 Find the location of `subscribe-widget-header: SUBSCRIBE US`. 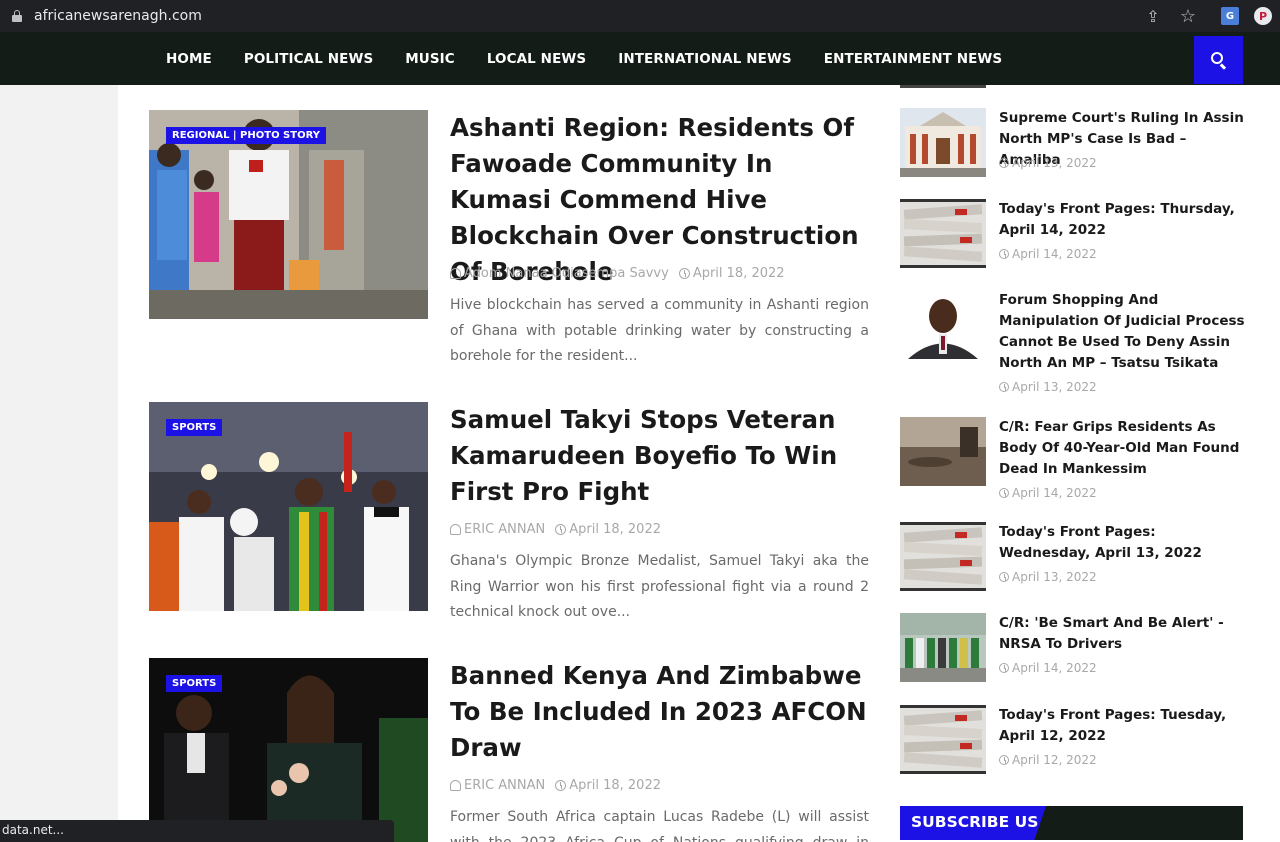

subscribe-widget-header: SUBSCRIBE US is located at coordinates (1071, 823).